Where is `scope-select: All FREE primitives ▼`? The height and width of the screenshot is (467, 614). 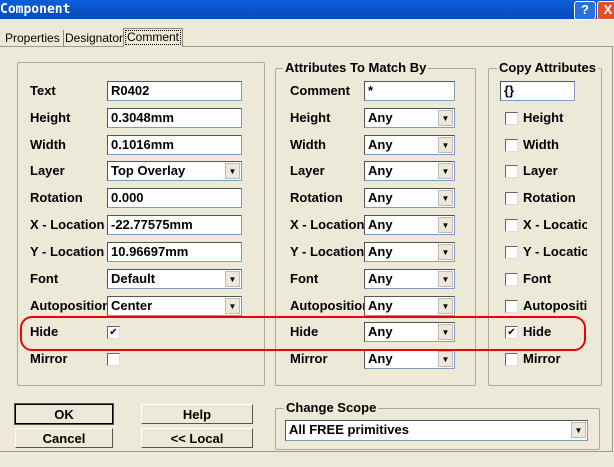
scope-select: All FREE primitives ▼ is located at coordinates (436, 430).